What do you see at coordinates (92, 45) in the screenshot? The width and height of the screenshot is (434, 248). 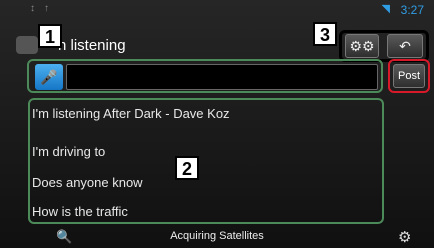 I see `page-title: n listening` at bounding box center [92, 45].